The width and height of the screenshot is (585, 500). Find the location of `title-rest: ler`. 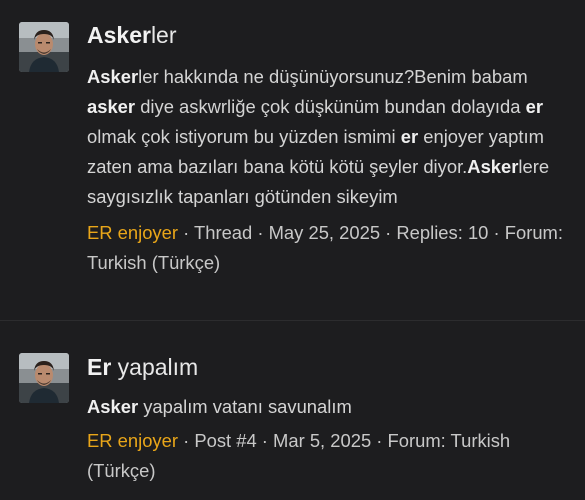

title-rest: ler is located at coordinates (163, 35).